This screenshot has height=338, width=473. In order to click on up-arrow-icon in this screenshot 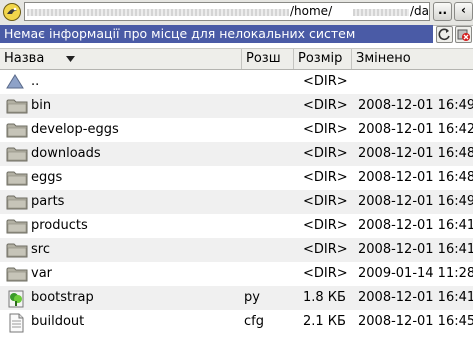, I will do `click(15, 83)`.